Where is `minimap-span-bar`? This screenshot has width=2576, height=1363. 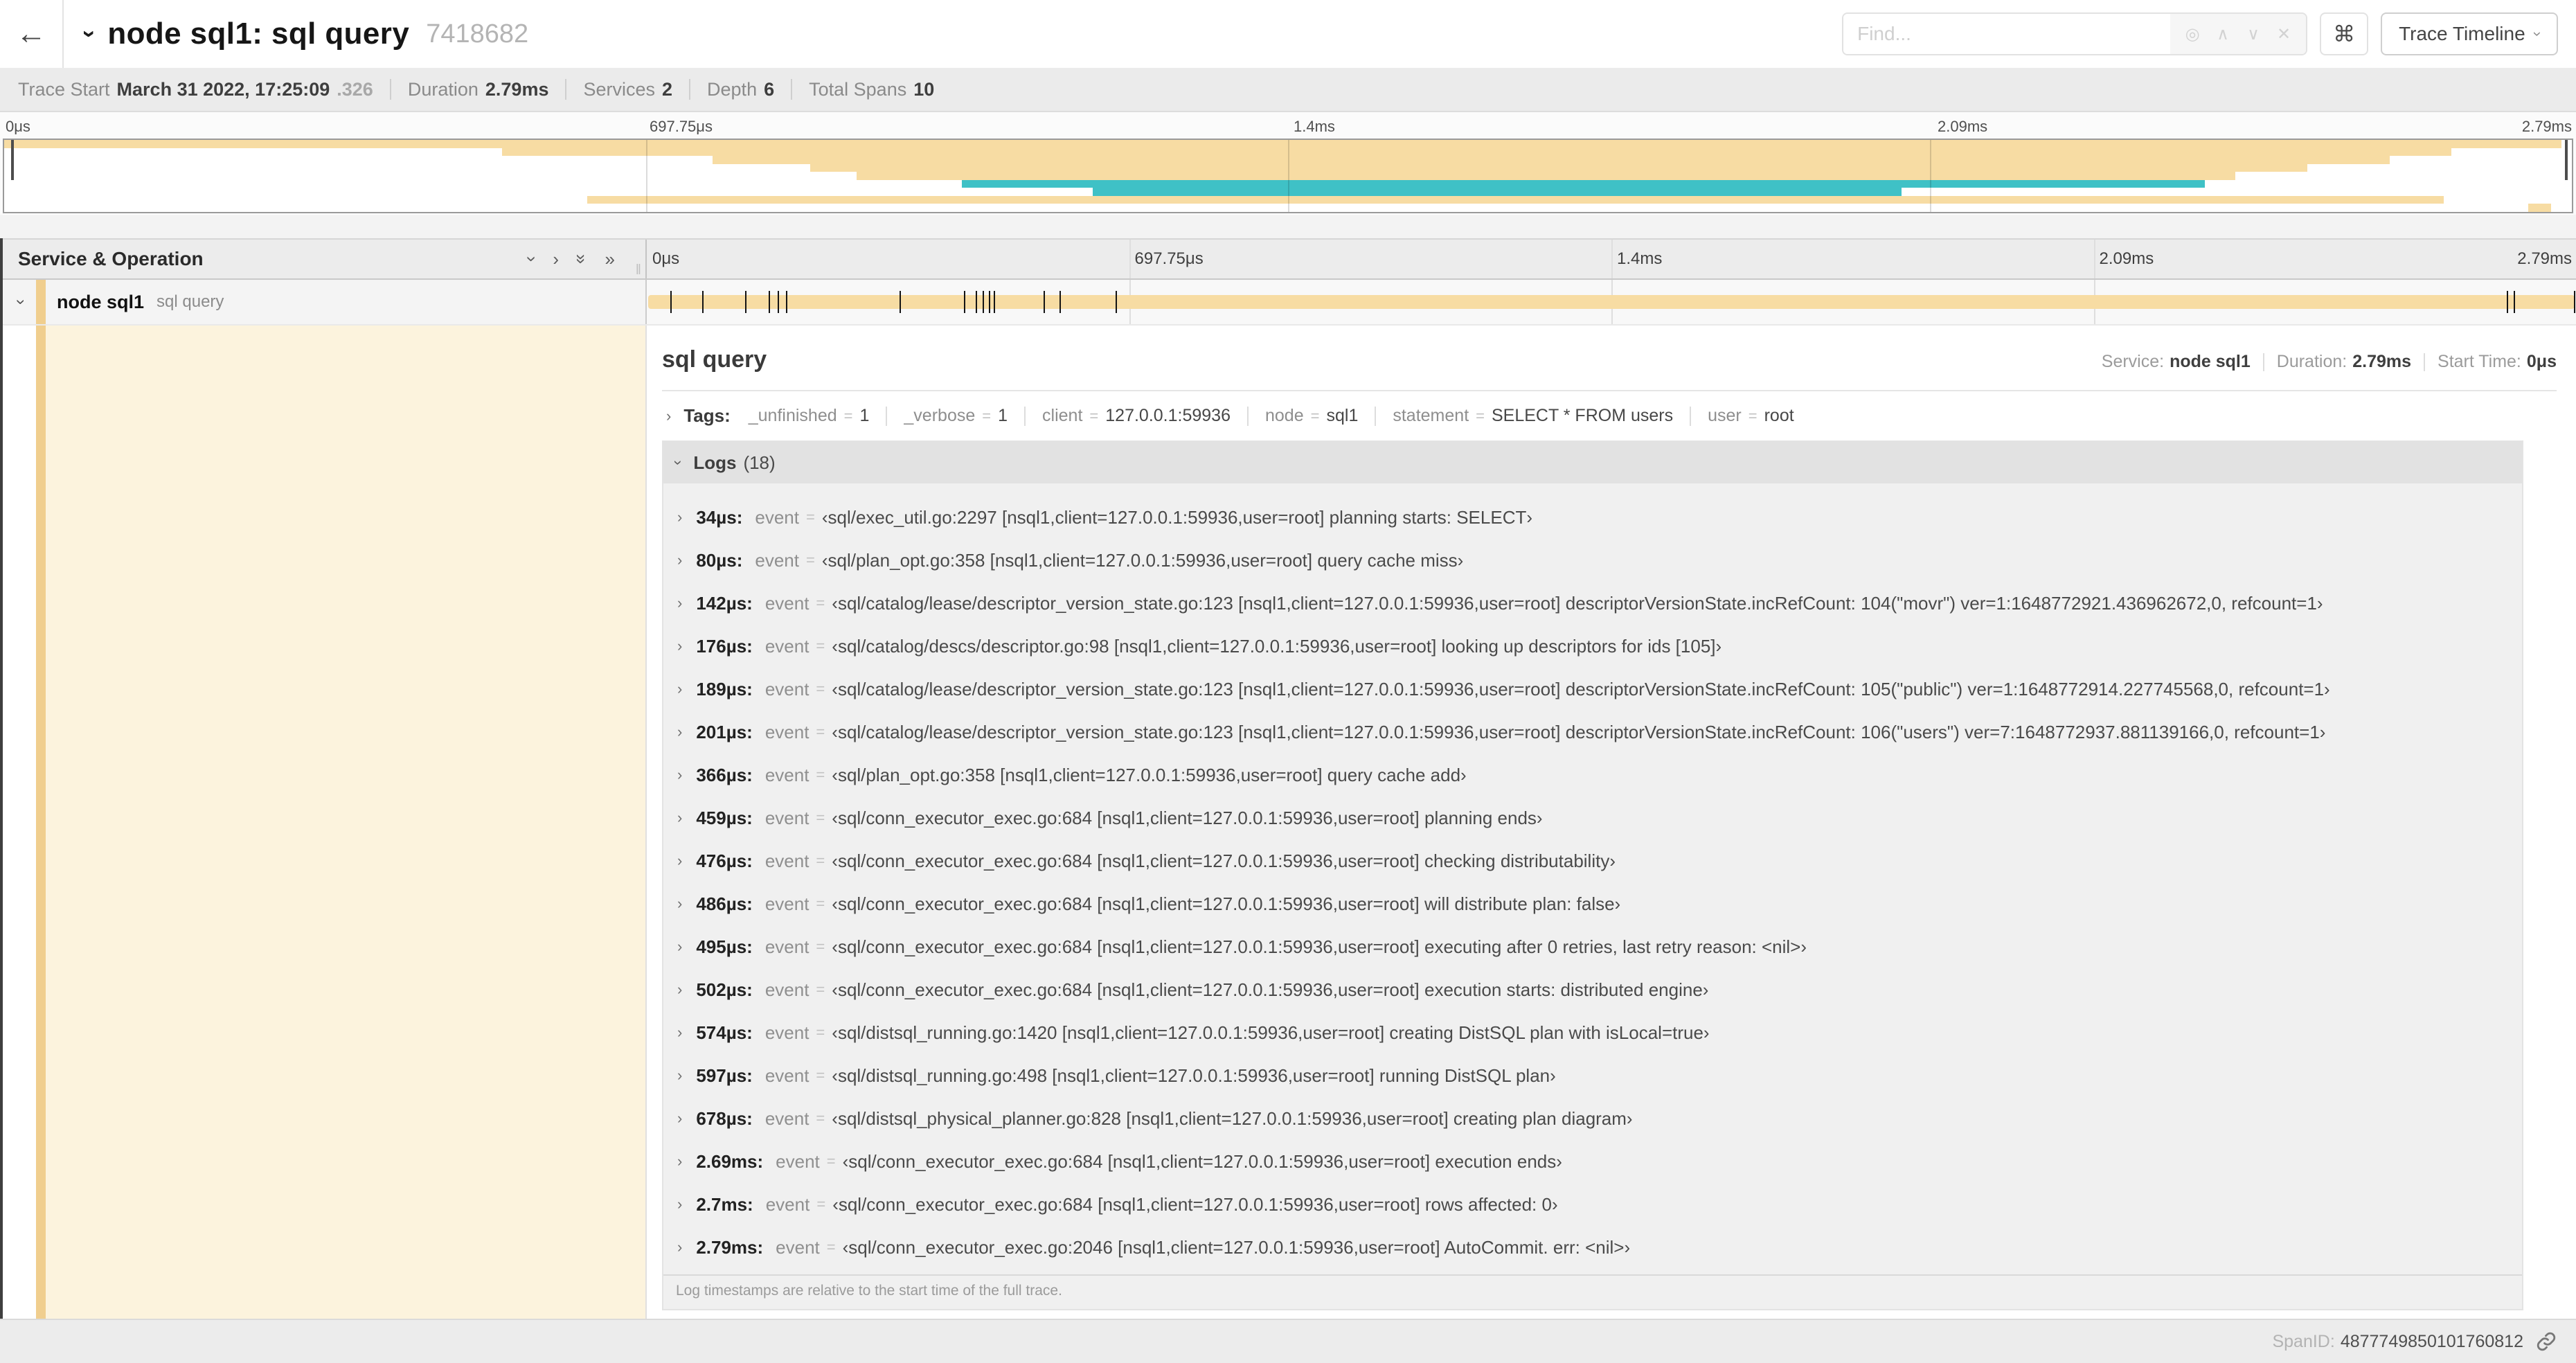
minimap-span-bar is located at coordinates (1515, 200).